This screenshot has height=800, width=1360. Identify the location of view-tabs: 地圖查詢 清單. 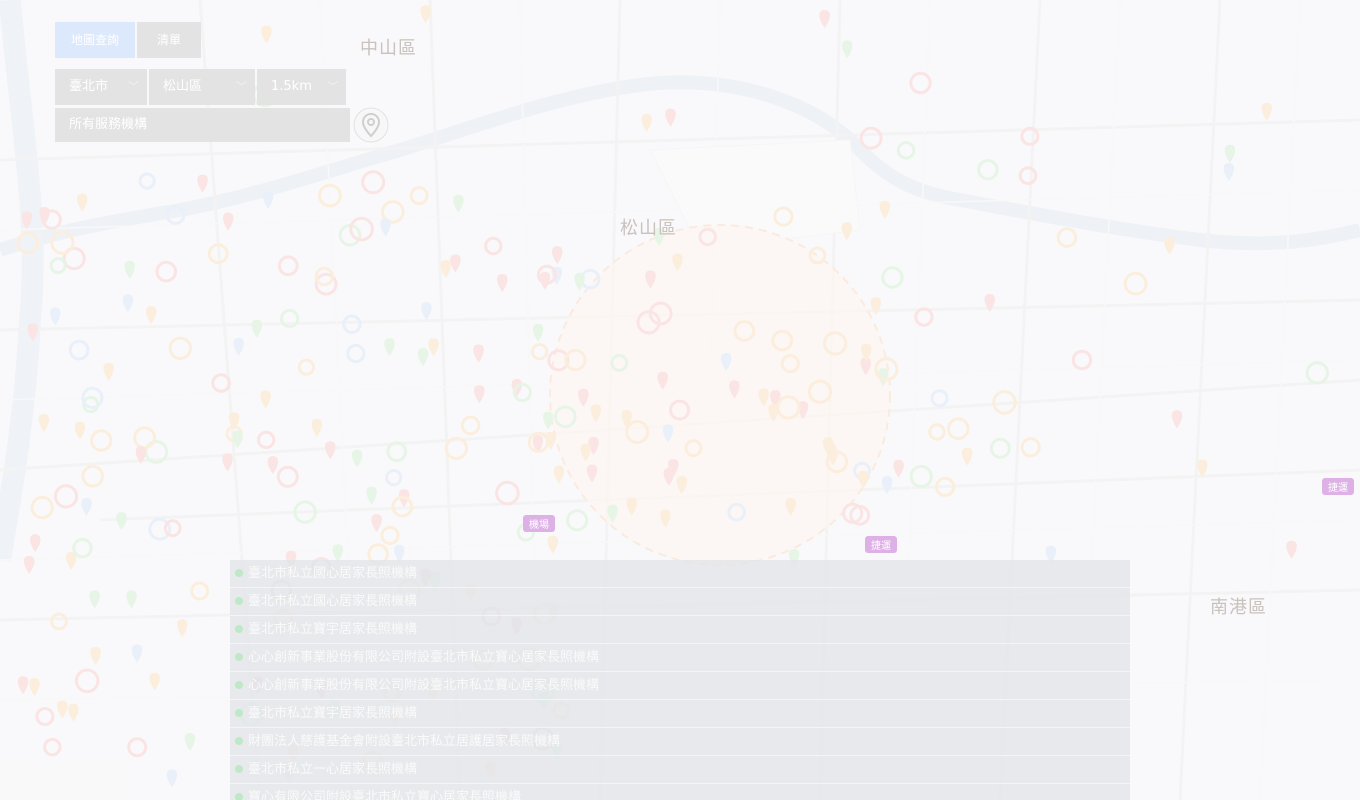
(128, 40).